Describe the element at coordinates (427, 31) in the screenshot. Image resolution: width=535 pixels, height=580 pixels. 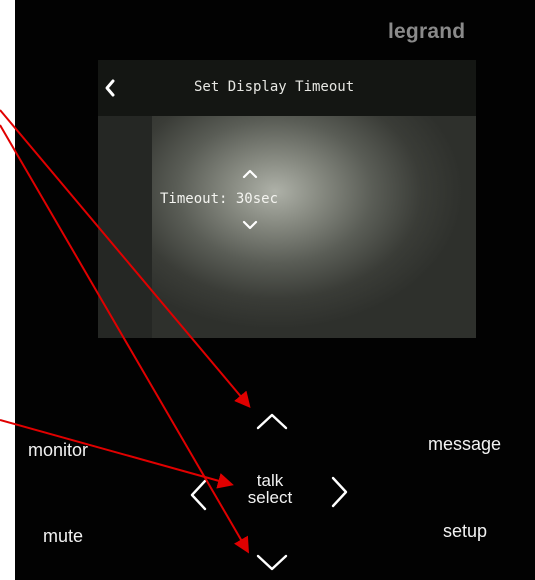
I see `brand-logo: legrand` at that location.